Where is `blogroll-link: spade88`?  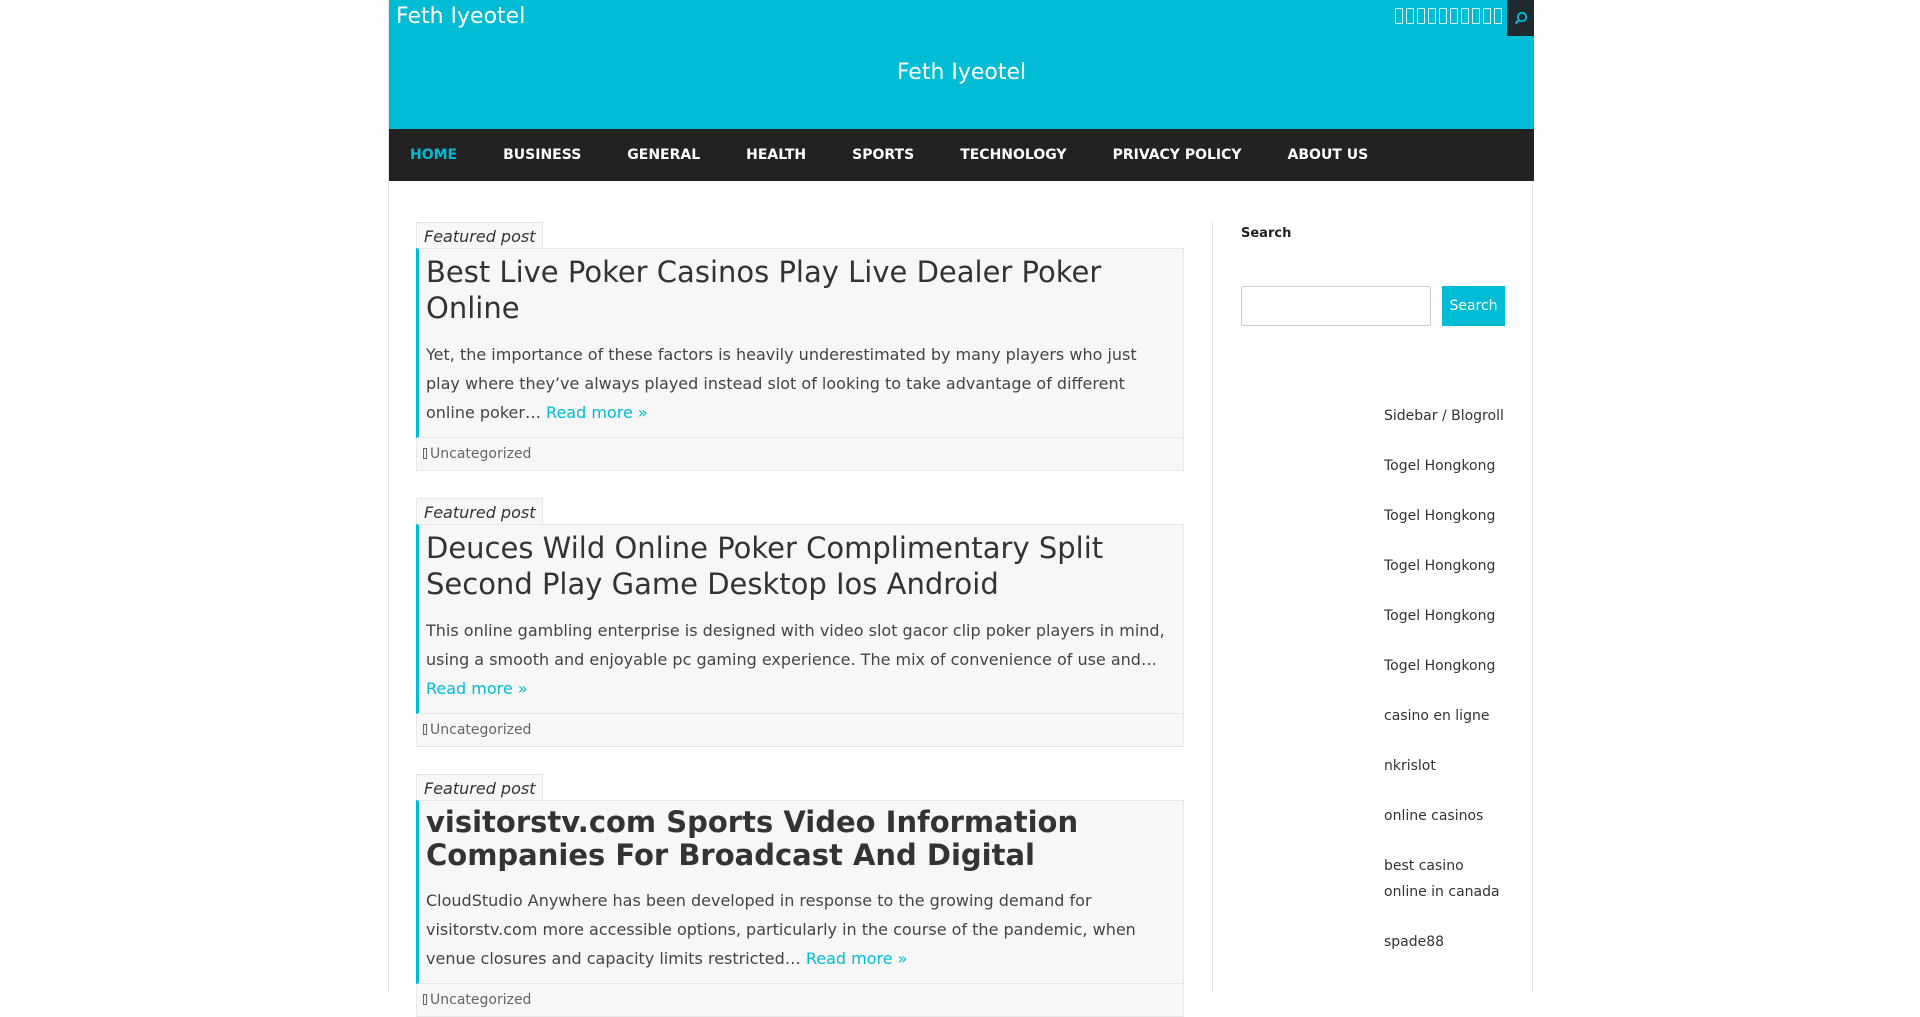 blogroll-link: spade88 is located at coordinates (1414, 942).